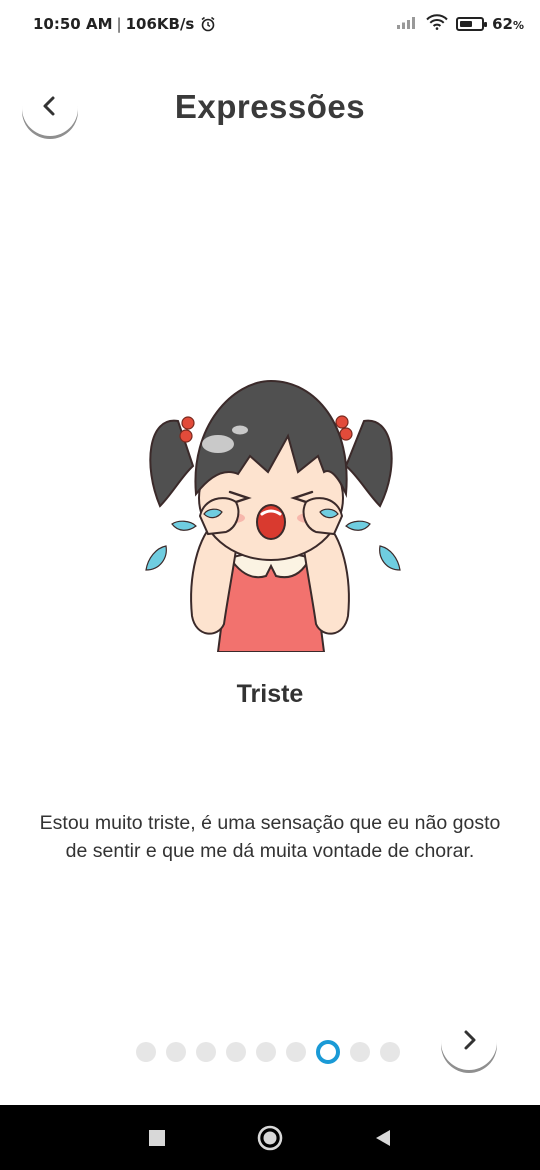 Image resolution: width=540 pixels, height=1170 pixels. Describe the element at coordinates (124, 24) in the screenshot. I see `status-left: 10:50 AM | 106KB/s` at that location.